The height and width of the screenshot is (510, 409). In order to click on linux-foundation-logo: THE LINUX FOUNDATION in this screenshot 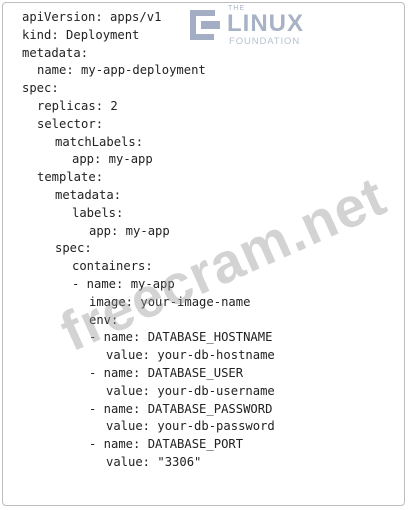, I will do `click(259, 26)`.